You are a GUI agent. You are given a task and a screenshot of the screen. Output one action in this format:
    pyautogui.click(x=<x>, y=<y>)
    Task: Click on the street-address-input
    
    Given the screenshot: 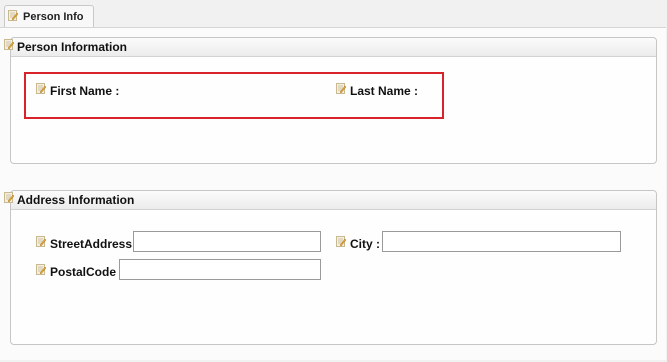 What is the action you would take?
    pyautogui.click(x=227, y=241)
    